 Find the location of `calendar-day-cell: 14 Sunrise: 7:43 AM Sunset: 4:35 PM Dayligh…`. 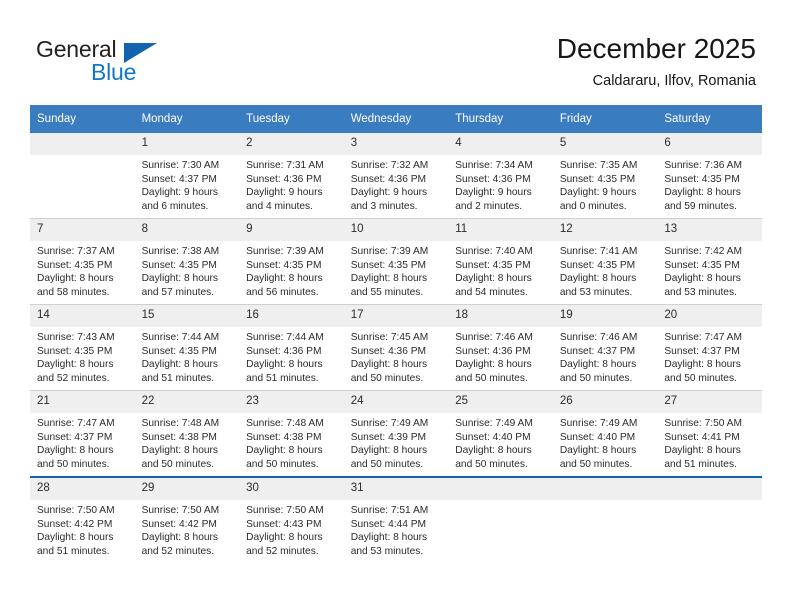

calendar-day-cell: 14 Sunrise: 7:43 AM Sunset: 4:35 PM Dayligh… is located at coordinates (82, 347).